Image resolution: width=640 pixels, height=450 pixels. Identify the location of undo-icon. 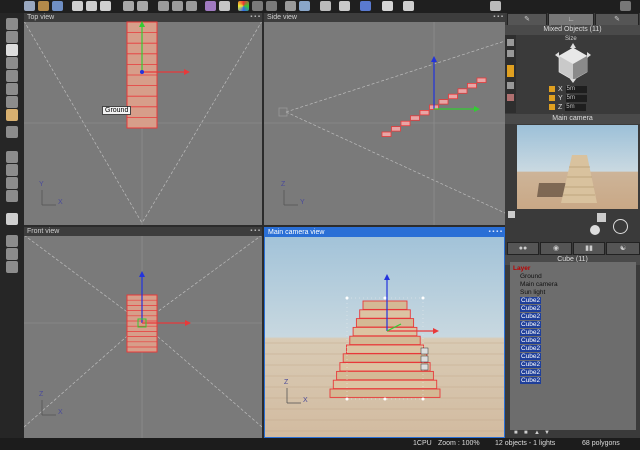
(128, 6).